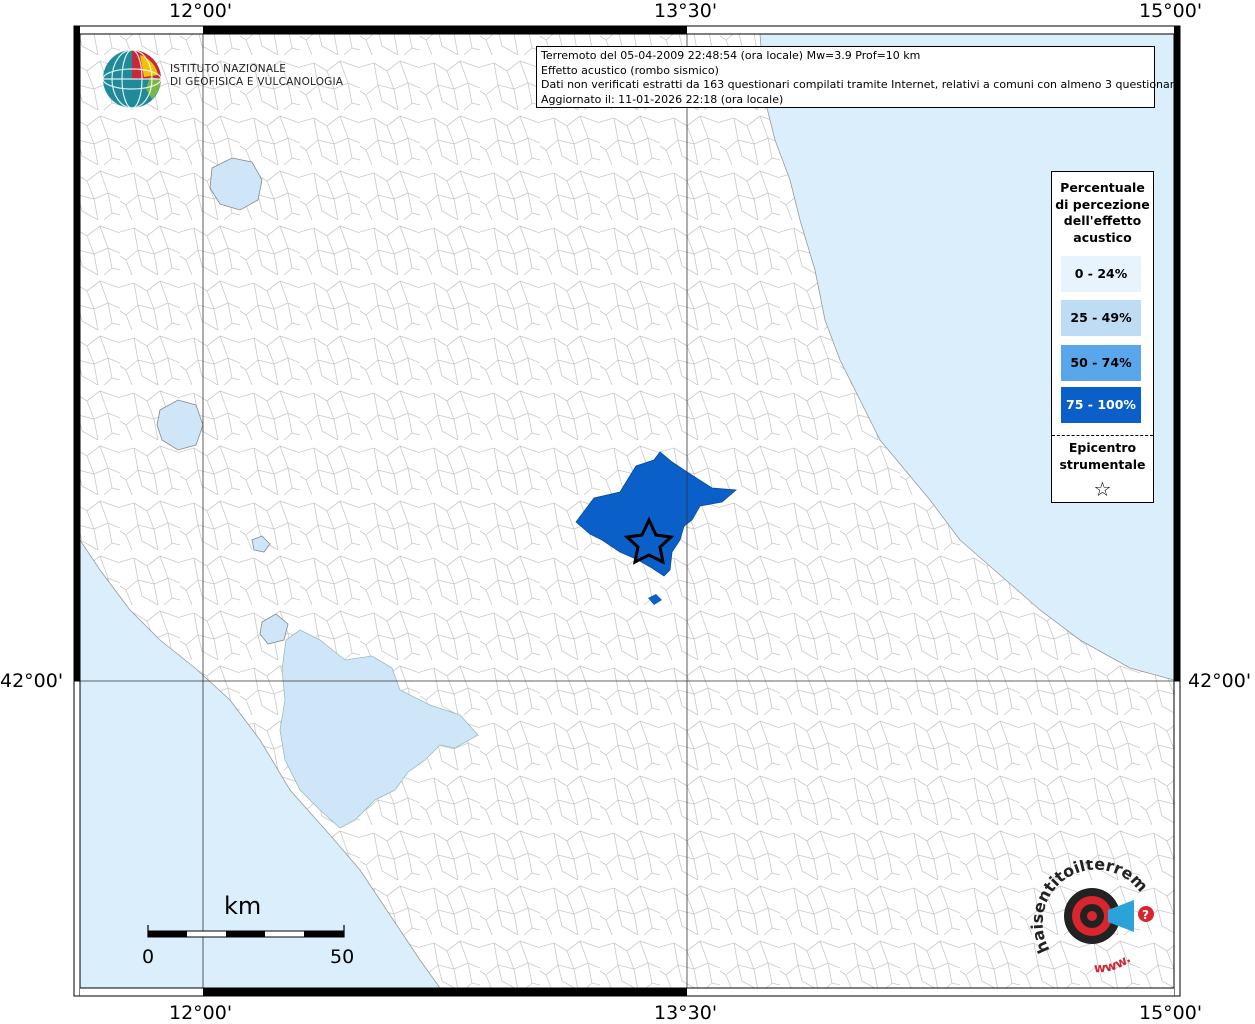 This screenshot has width=1255, height=1024. Describe the element at coordinates (132, 79) in the screenshot. I see `ingv-globe-logo` at that location.